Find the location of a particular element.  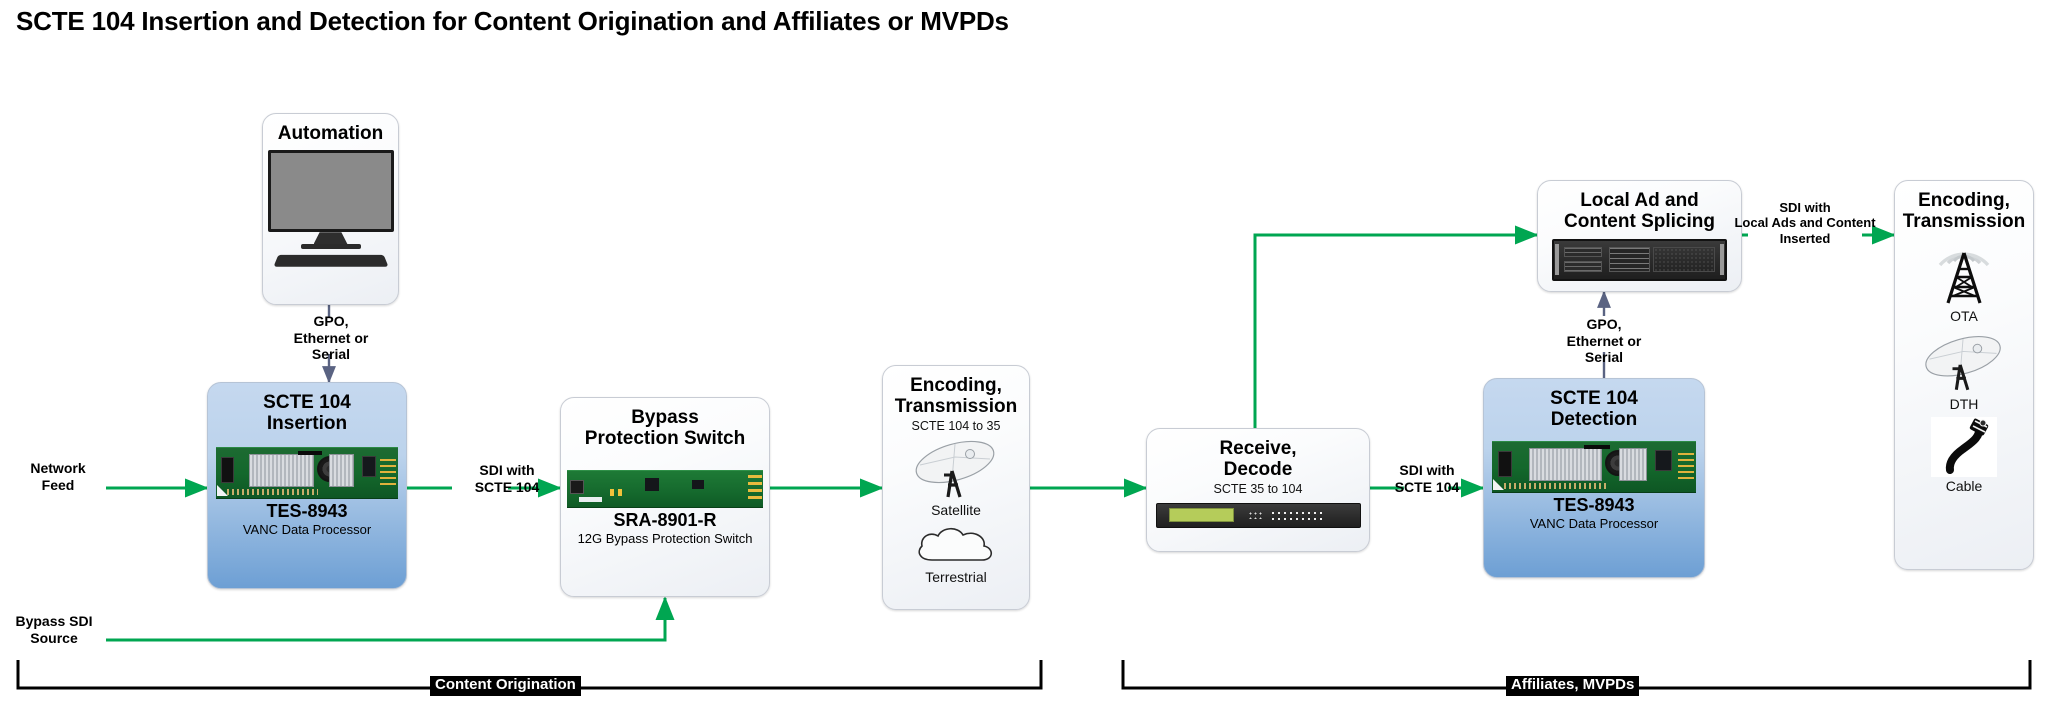

node-bypass-protection-switch-desc: 12G Bypass Protection Switch is located at coordinates (665, 538).